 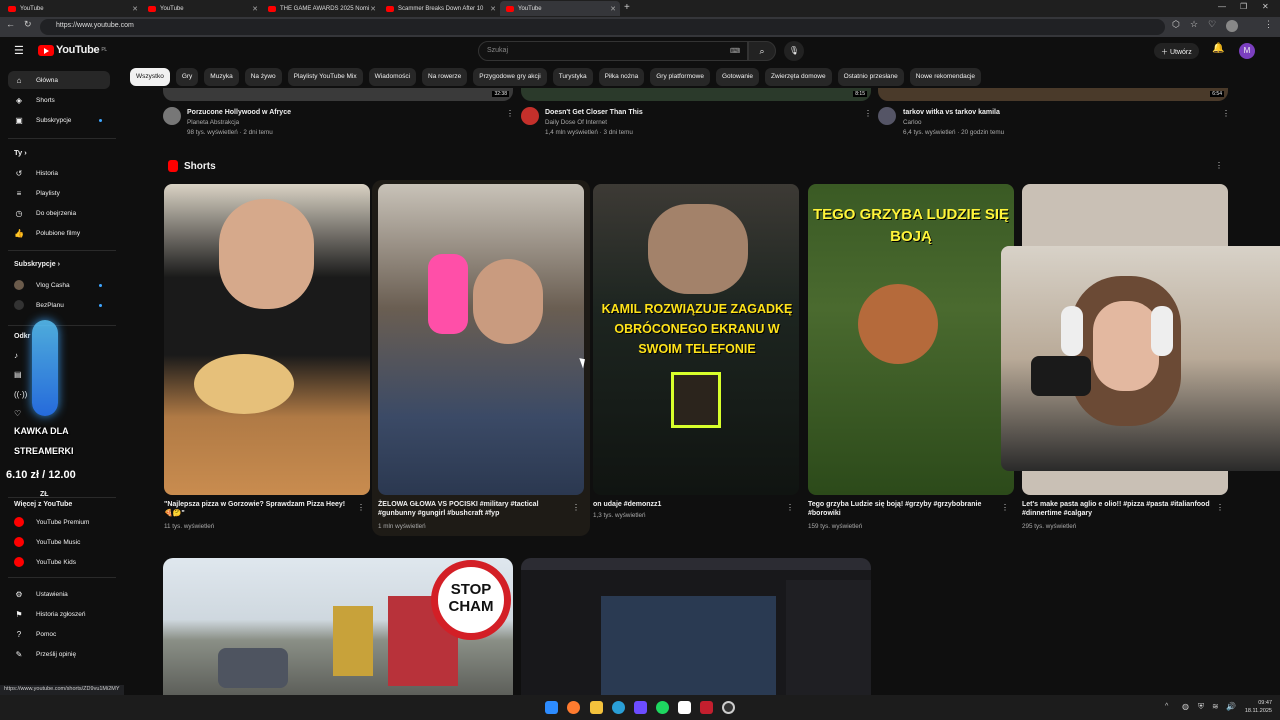 I want to click on browser-tab: Scammer Breaks Down After 10 ✕, so click(x=440, y=8).